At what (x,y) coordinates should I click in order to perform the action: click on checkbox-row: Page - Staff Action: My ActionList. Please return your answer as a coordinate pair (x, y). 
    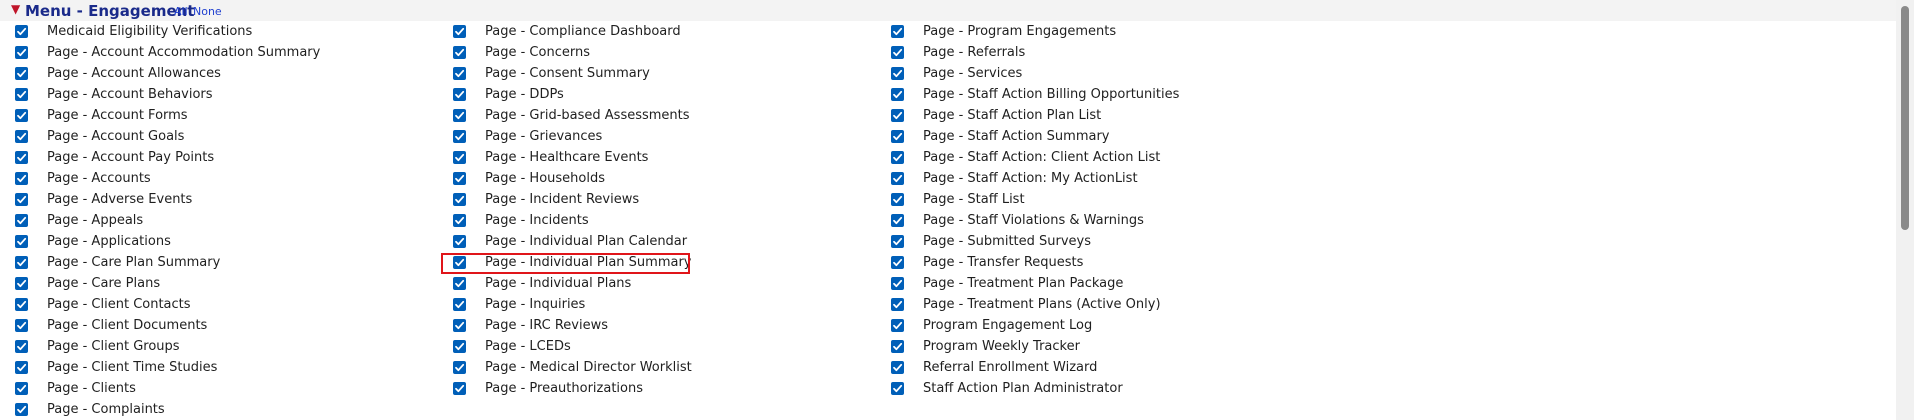
    Looking at the image, I should click on (1101, 178).